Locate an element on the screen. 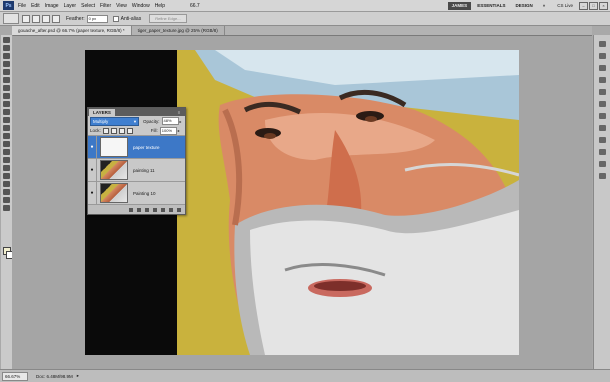 The width and height of the screenshot is (610, 382). type-tool-icon is located at coordinates (6, 160).